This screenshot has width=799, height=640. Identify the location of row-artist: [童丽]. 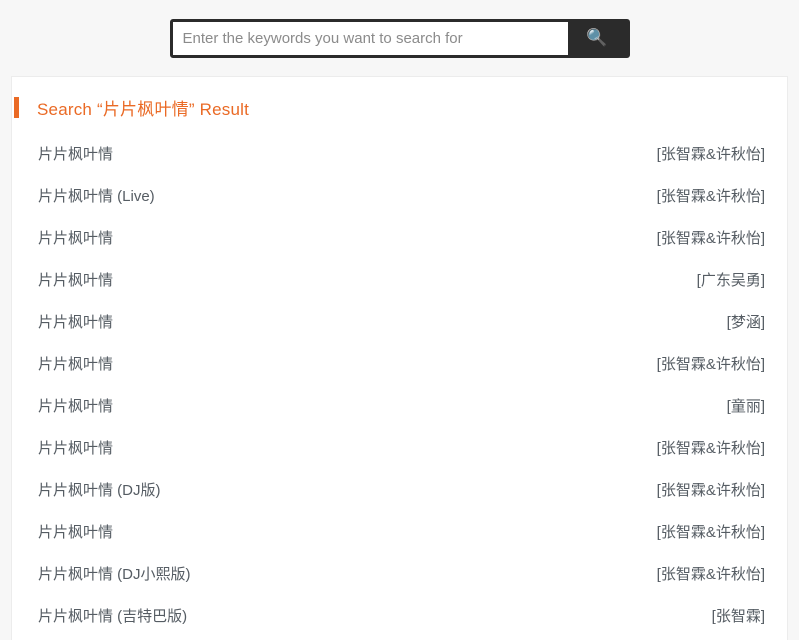
(745, 406).